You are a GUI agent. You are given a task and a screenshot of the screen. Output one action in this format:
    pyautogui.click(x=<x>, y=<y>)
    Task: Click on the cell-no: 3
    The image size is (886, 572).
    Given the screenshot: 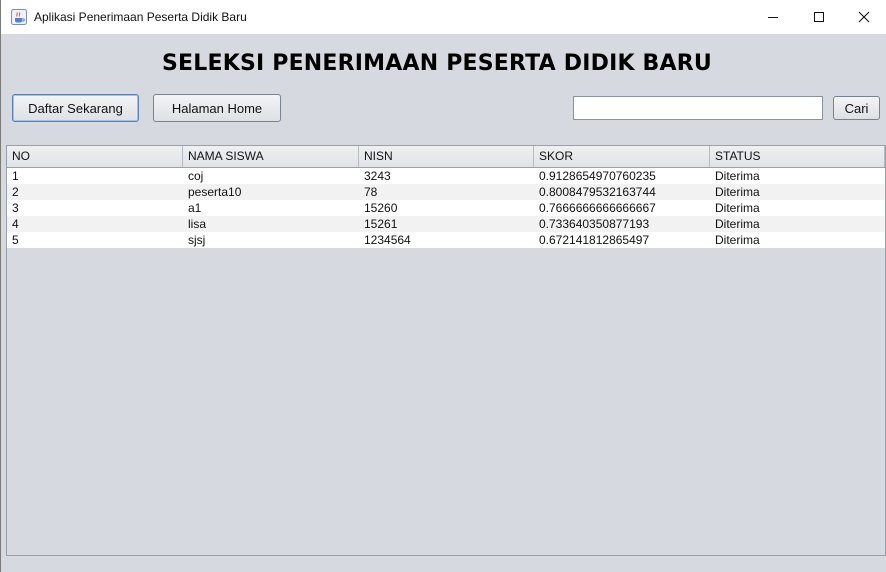 What is the action you would take?
    pyautogui.click(x=15, y=208)
    